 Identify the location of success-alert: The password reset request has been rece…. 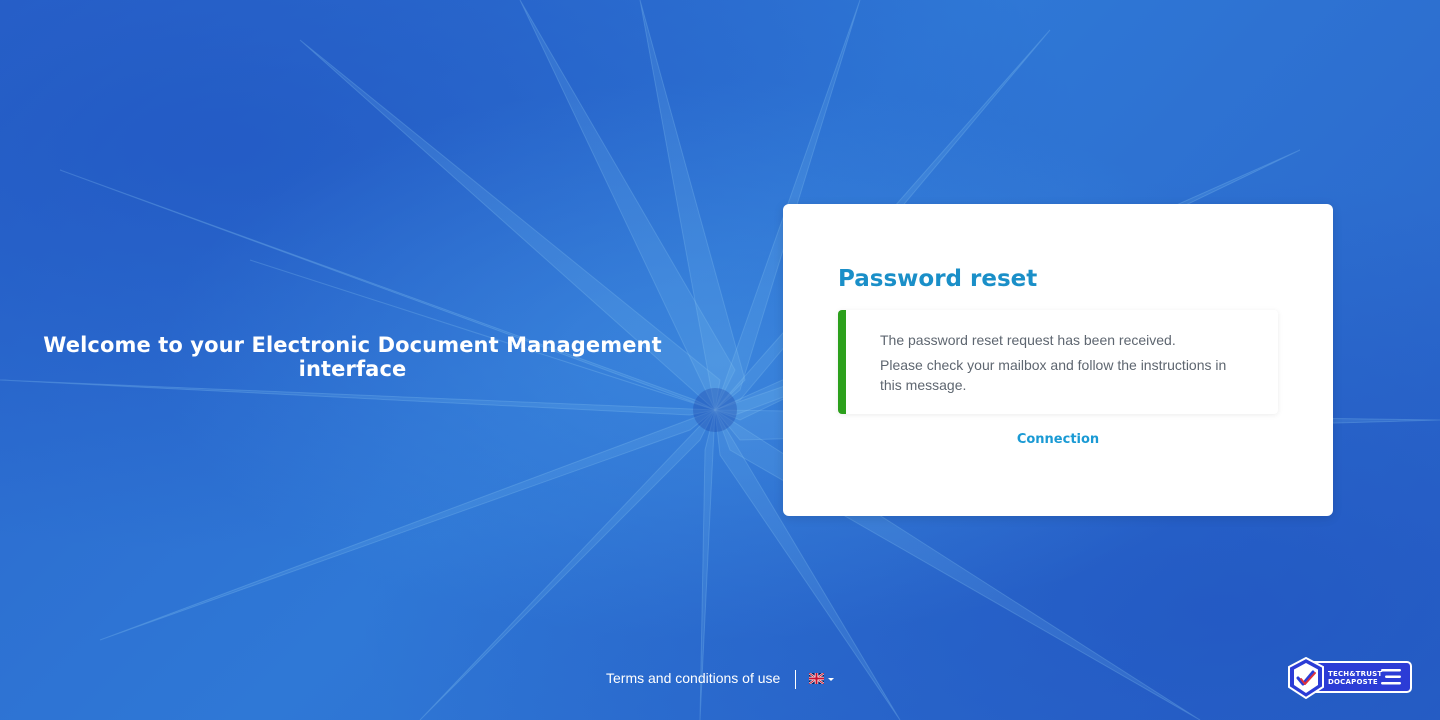
(1058, 362).